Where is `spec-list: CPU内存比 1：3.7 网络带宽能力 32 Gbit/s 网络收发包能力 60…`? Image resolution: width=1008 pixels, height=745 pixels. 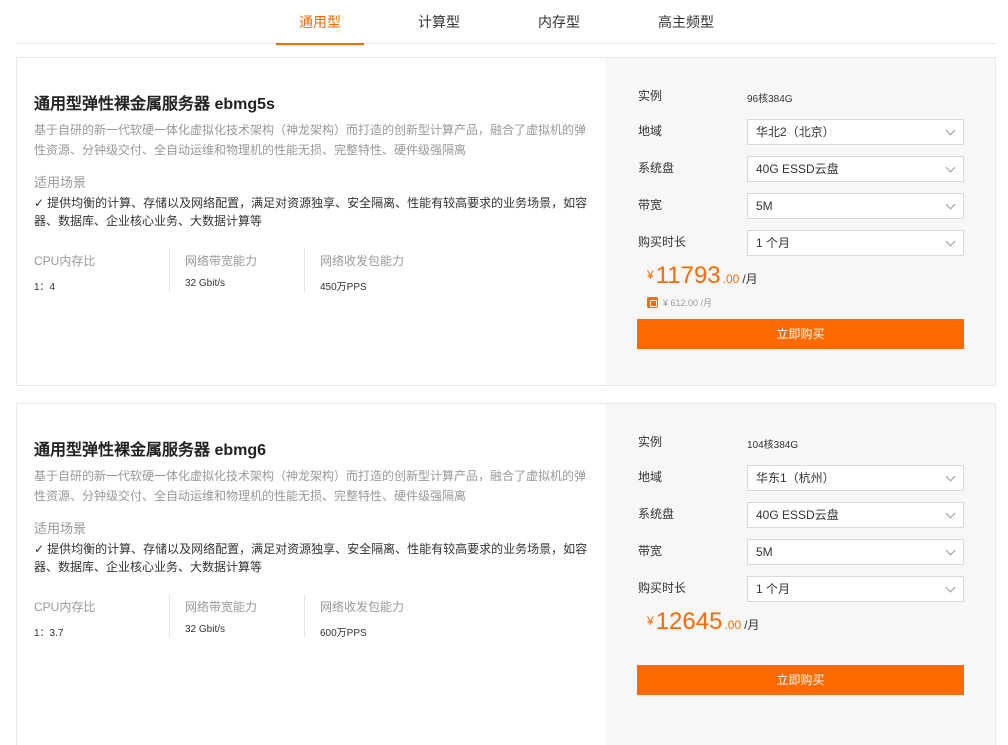
spec-list: CPU内存比 1：3.7 网络带宽能力 32 Gbit/s 网络收发包能力 60… is located at coordinates (236, 616).